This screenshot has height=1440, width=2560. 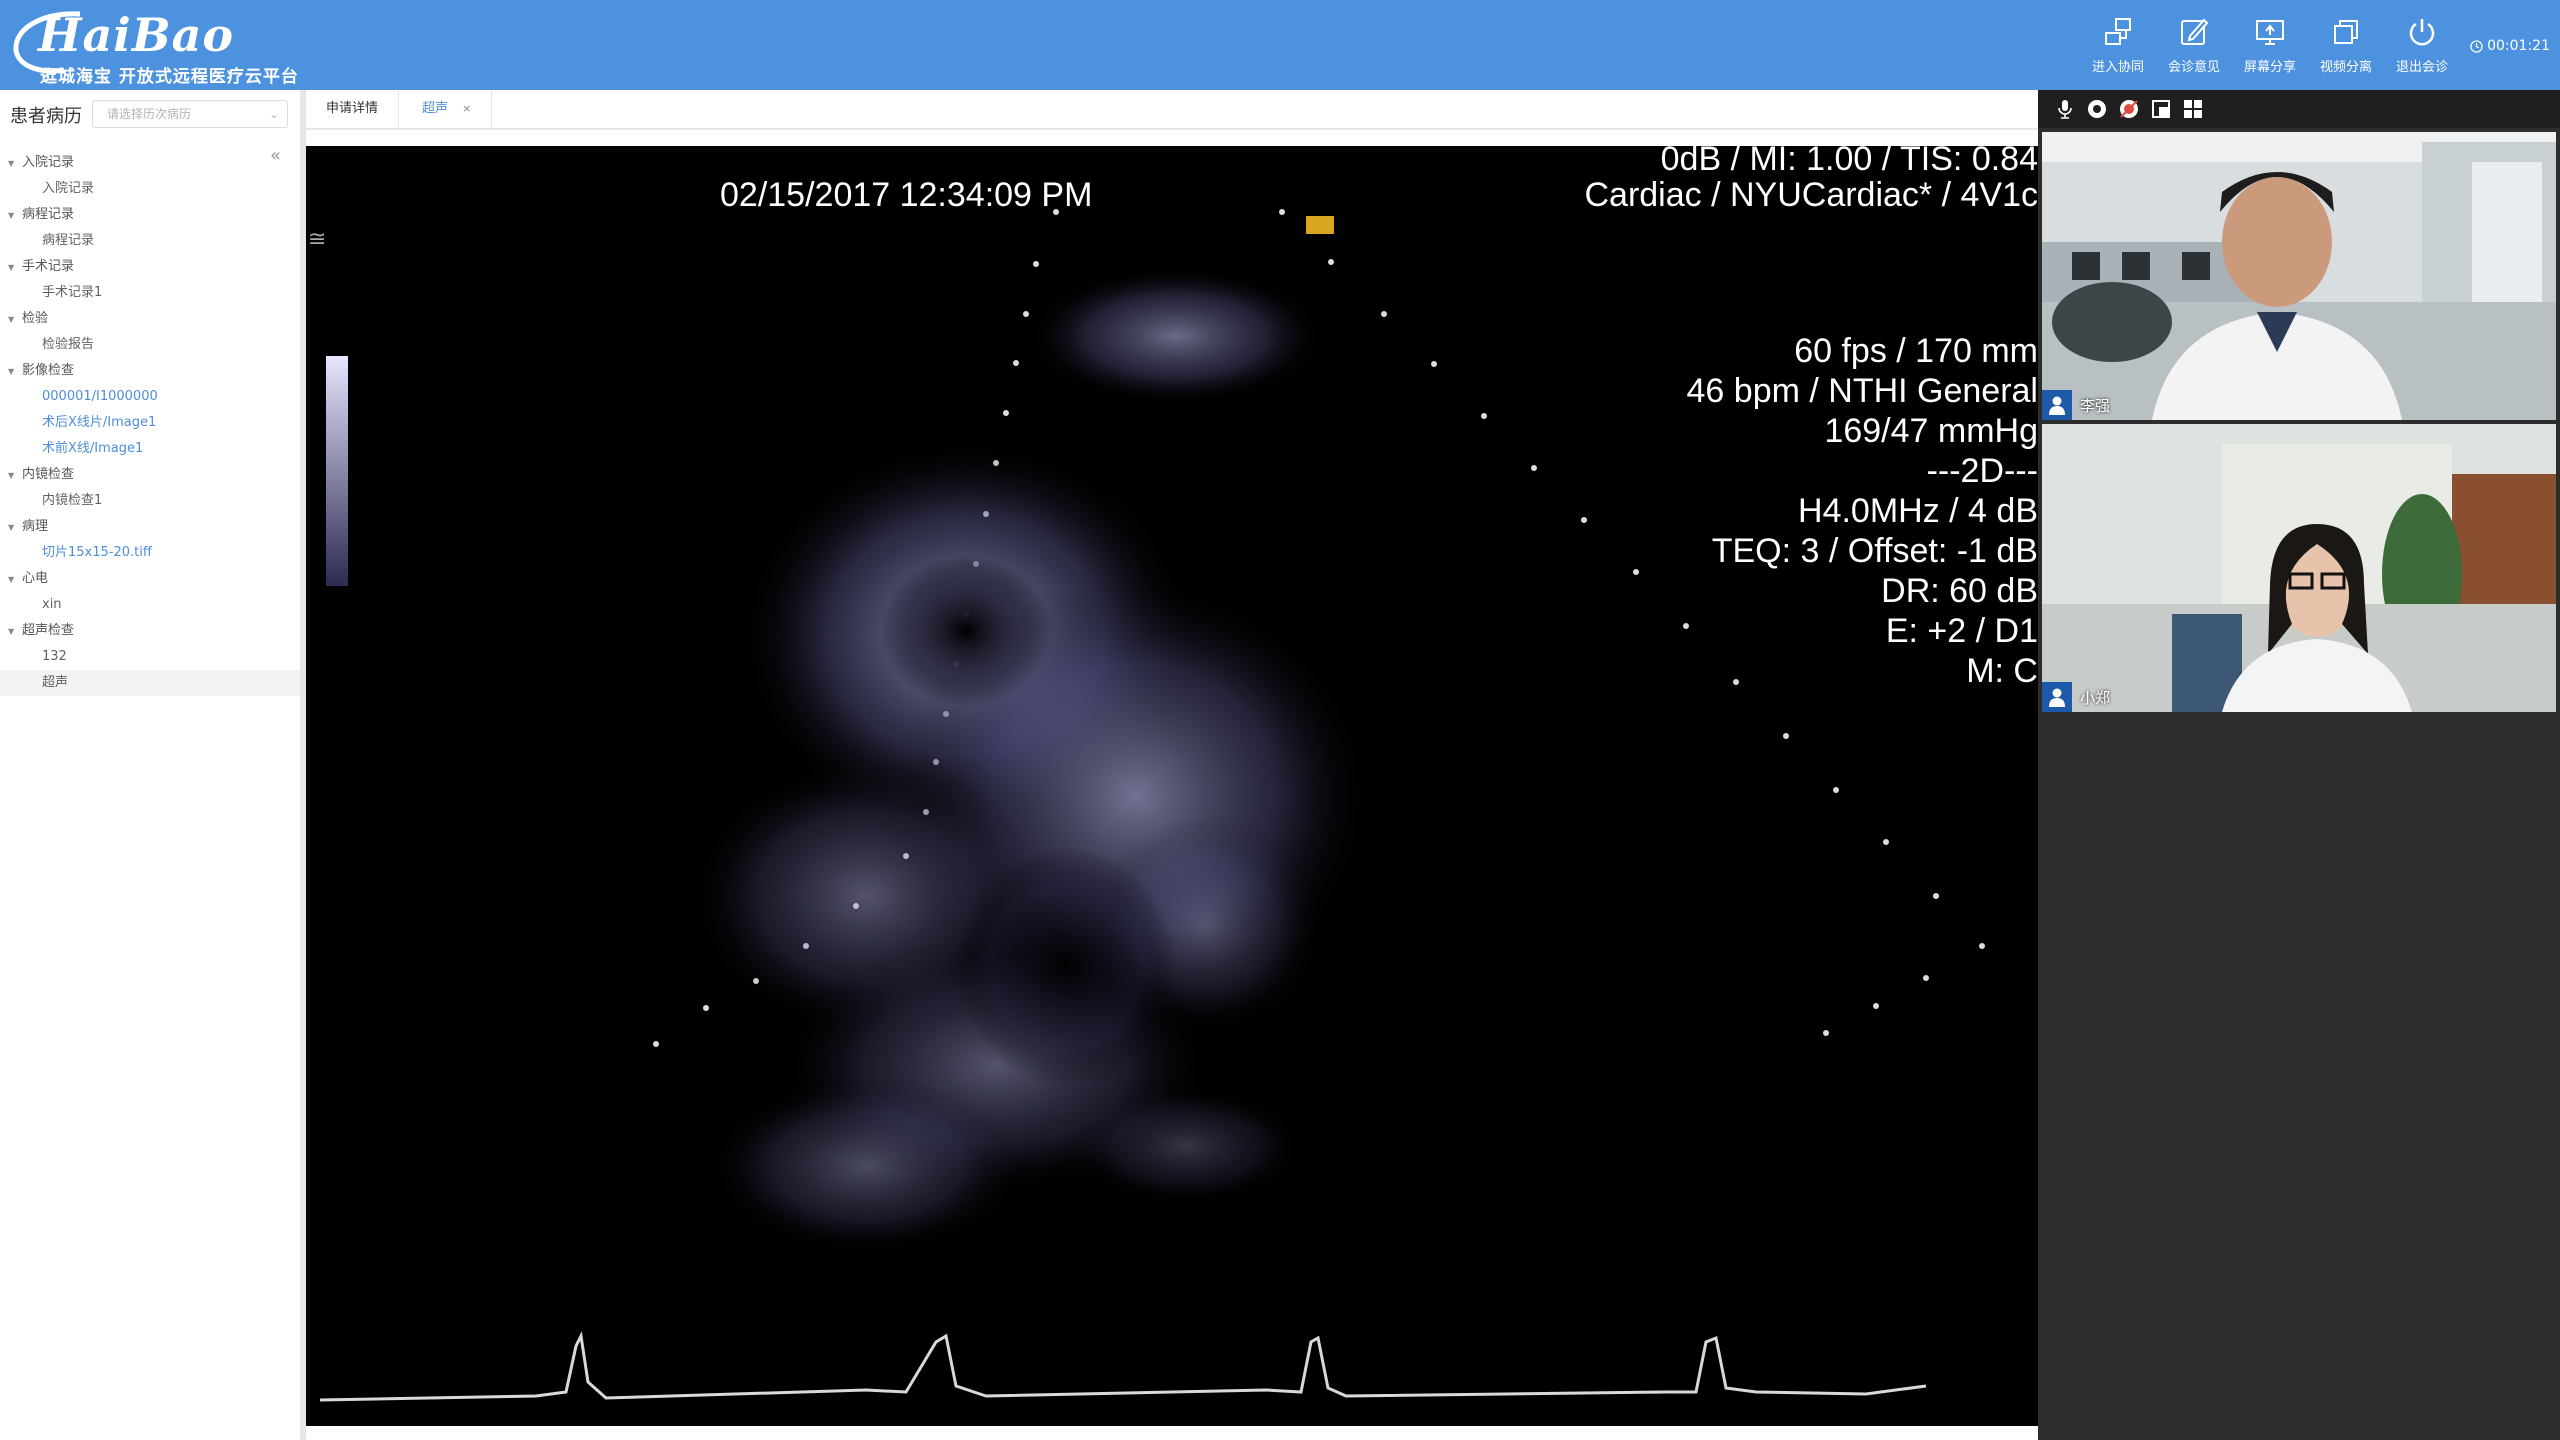 I want to click on tab-label: 申请详情, so click(x=352, y=108).